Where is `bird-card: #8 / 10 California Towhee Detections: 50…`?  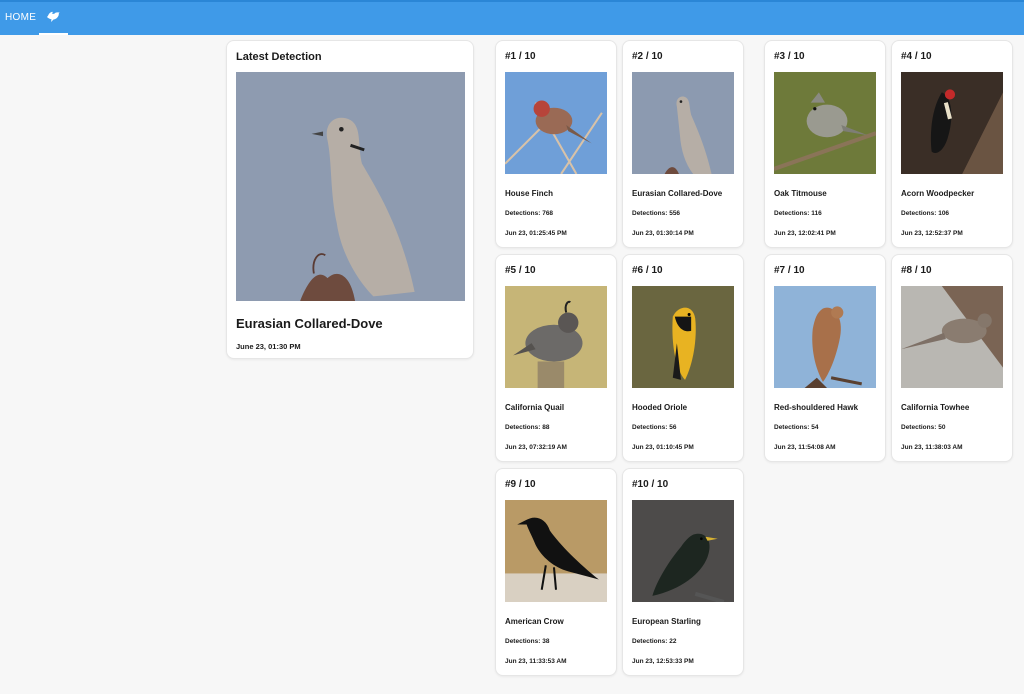 bird-card: #8 / 10 California Towhee Detections: 50… is located at coordinates (952, 358).